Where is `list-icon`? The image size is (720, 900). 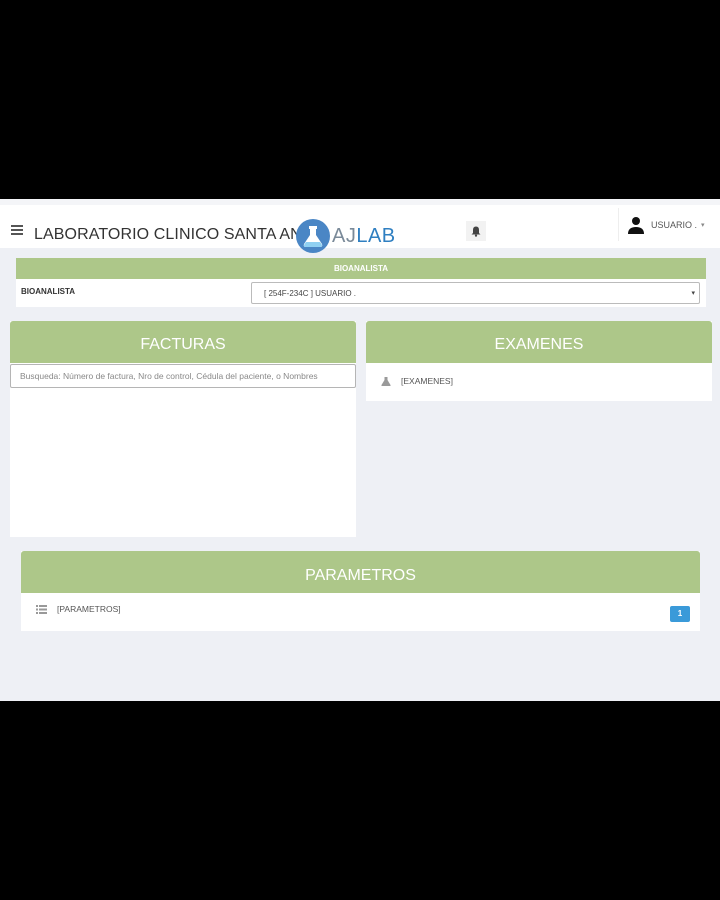 list-icon is located at coordinates (41, 609).